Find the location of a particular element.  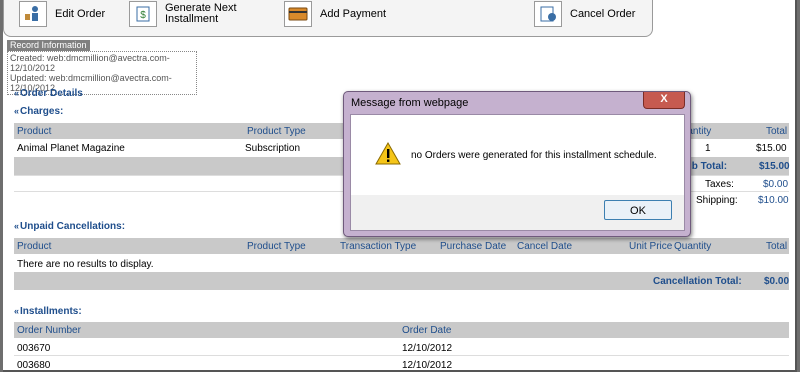

empty-results-message: There are no results to display. is located at coordinates (85, 264).